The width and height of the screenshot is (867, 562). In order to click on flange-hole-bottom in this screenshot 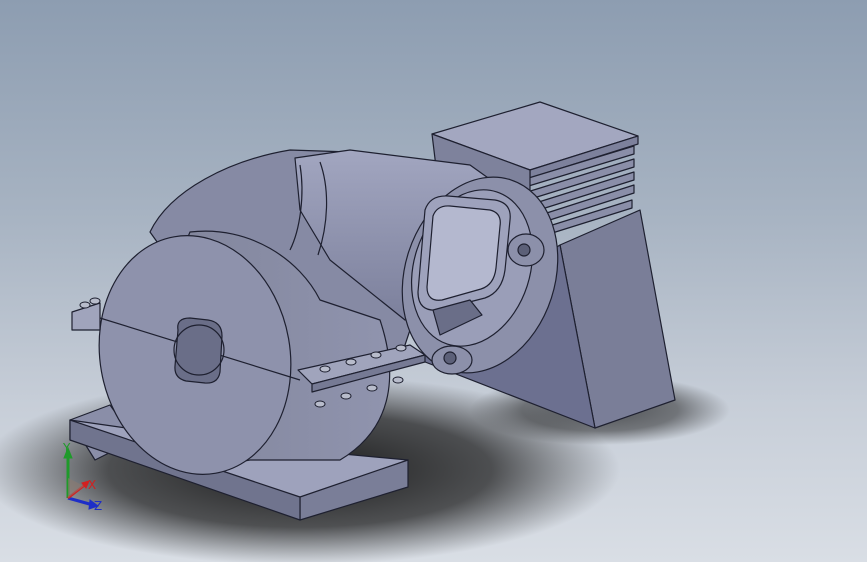, I will do `click(450, 358)`.